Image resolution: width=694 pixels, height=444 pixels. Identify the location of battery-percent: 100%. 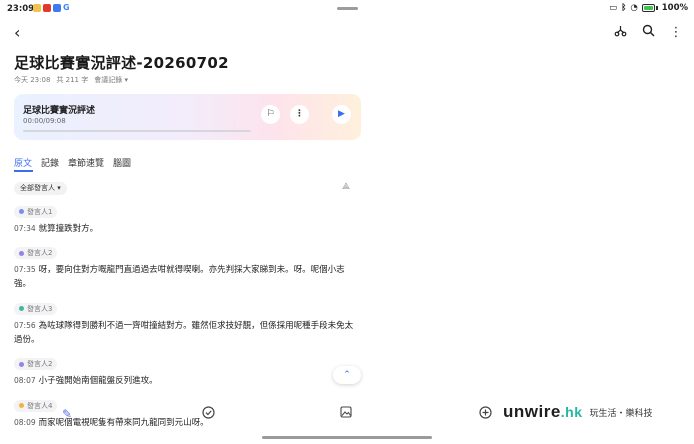
(674, 8).